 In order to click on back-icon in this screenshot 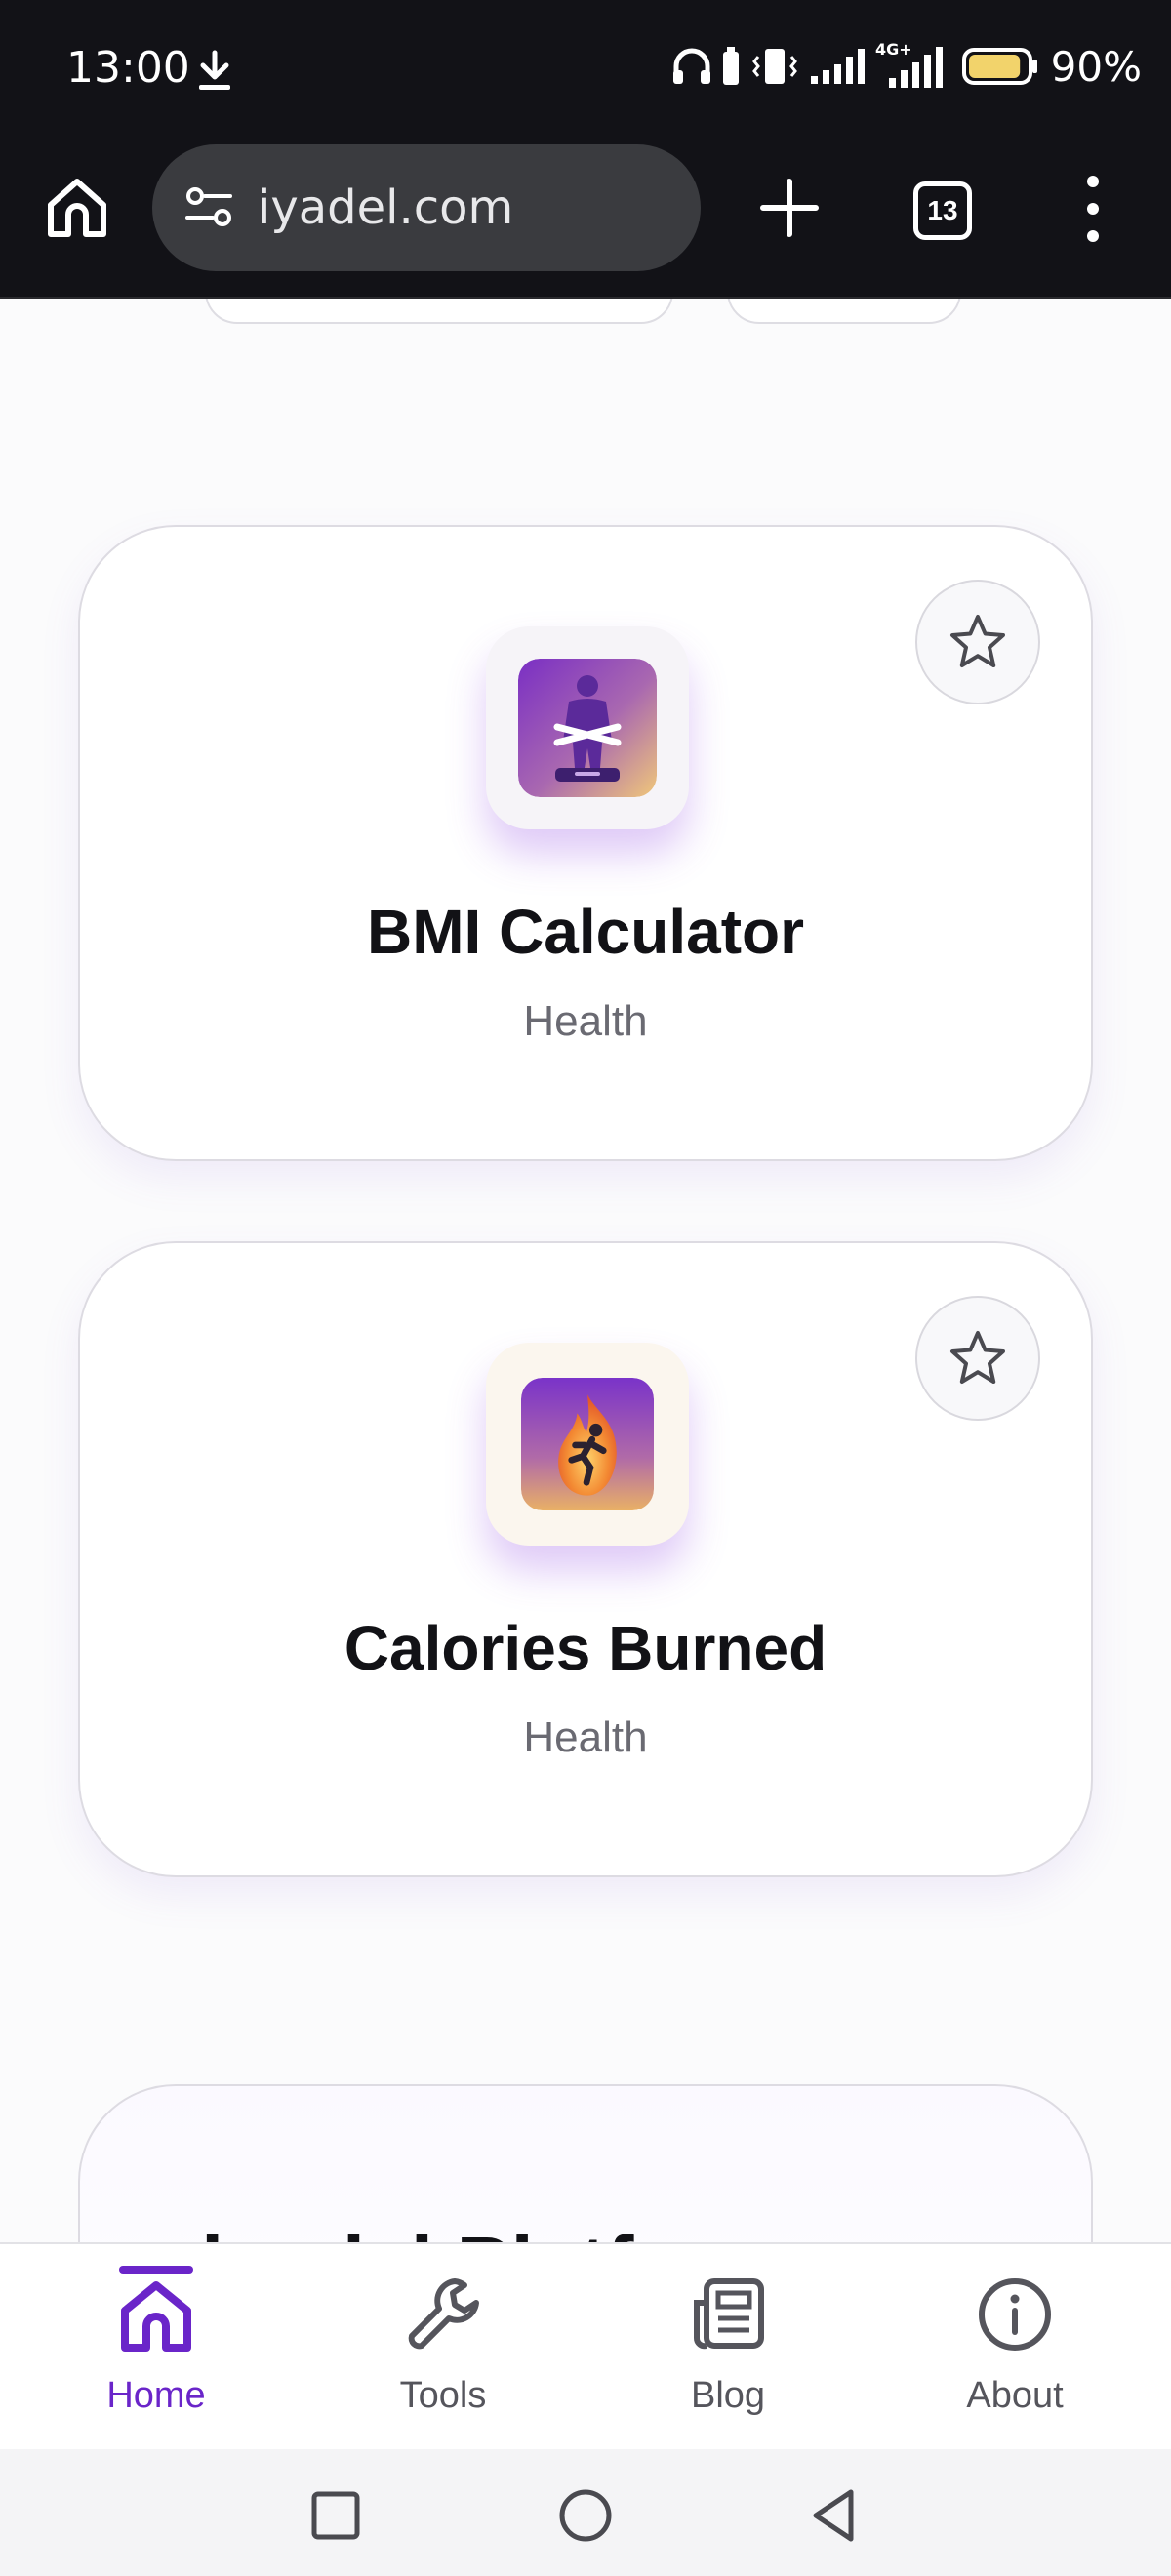, I will do `click(835, 2515)`.